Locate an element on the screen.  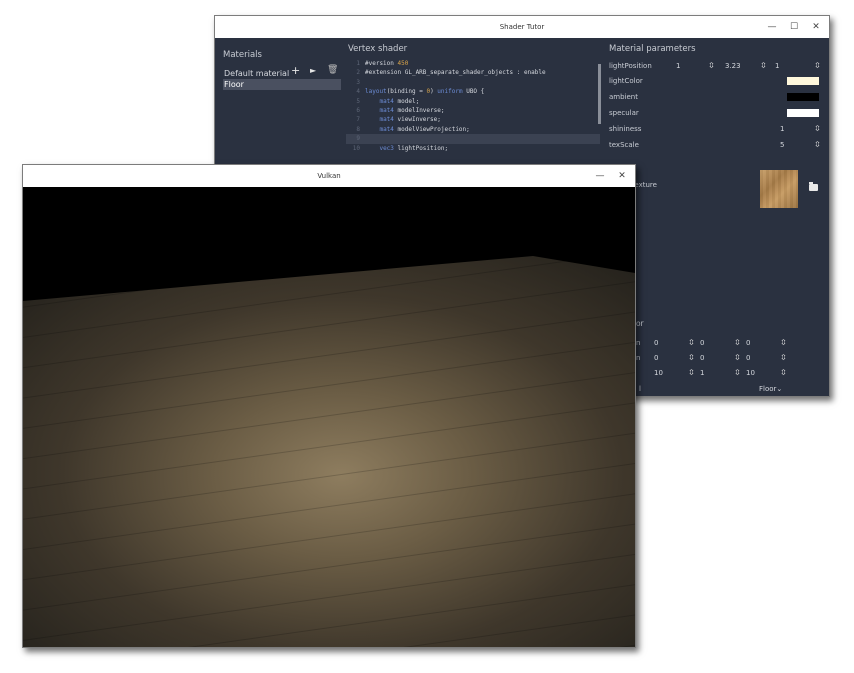
param-label: specular is located at coordinates (624, 113).